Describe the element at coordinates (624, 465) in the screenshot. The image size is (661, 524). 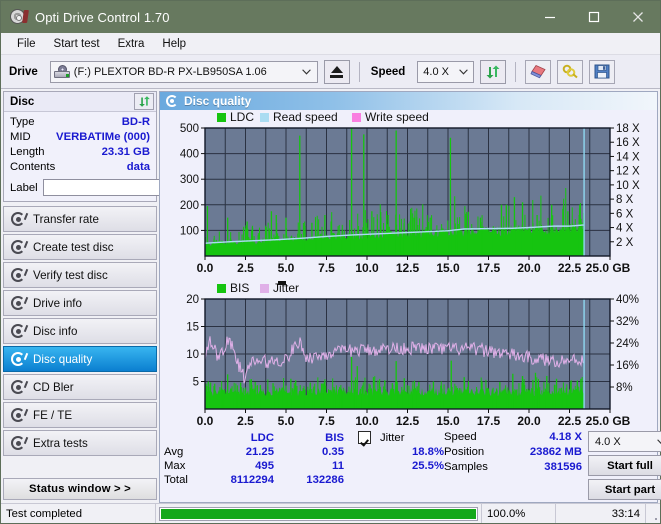
I see `start-full-button: Start full` at that location.